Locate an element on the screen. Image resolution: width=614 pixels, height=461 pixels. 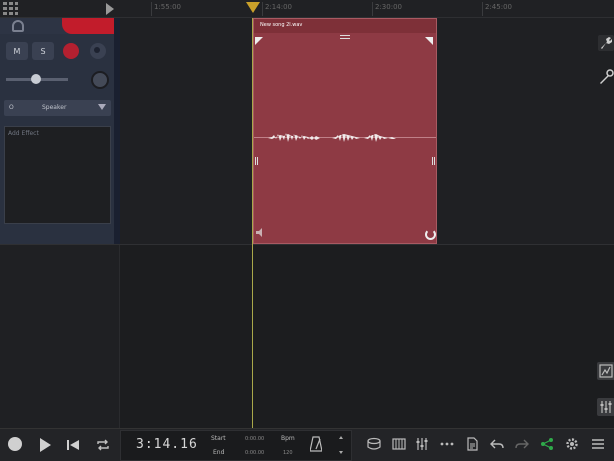
ruler-label: 2:30:00 is located at coordinates (388, 7).